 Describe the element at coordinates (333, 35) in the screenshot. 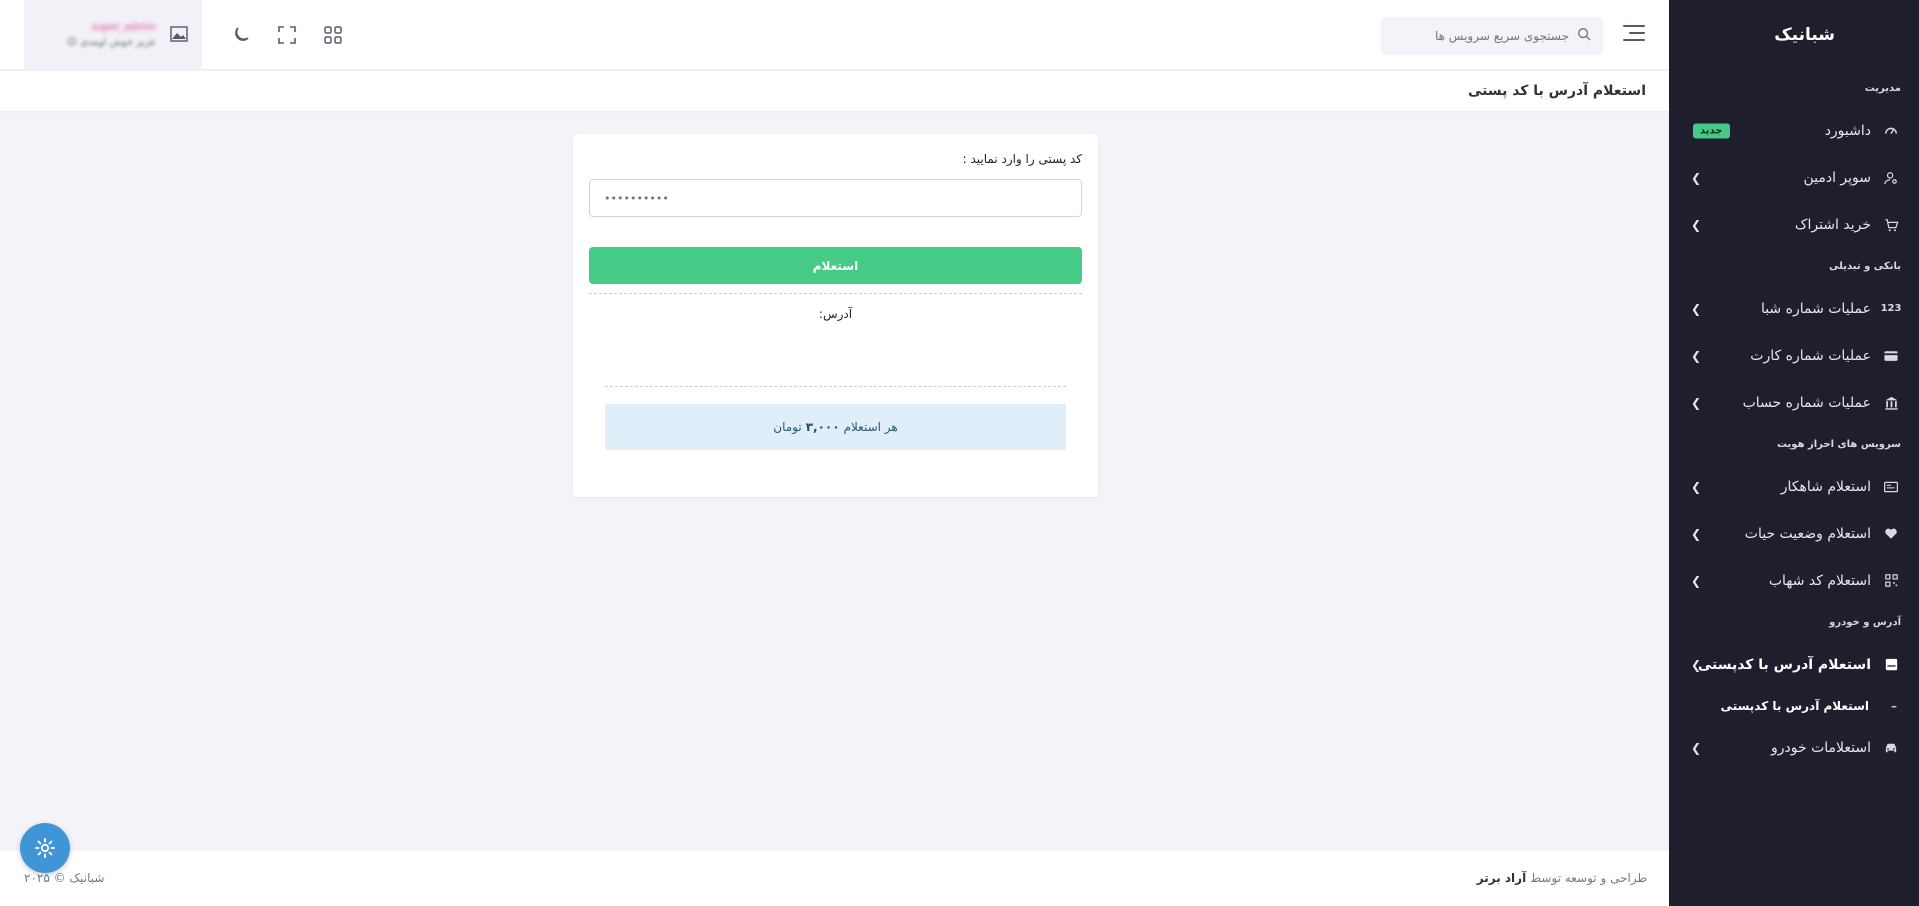

I see `apps-grid-icon` at that location.